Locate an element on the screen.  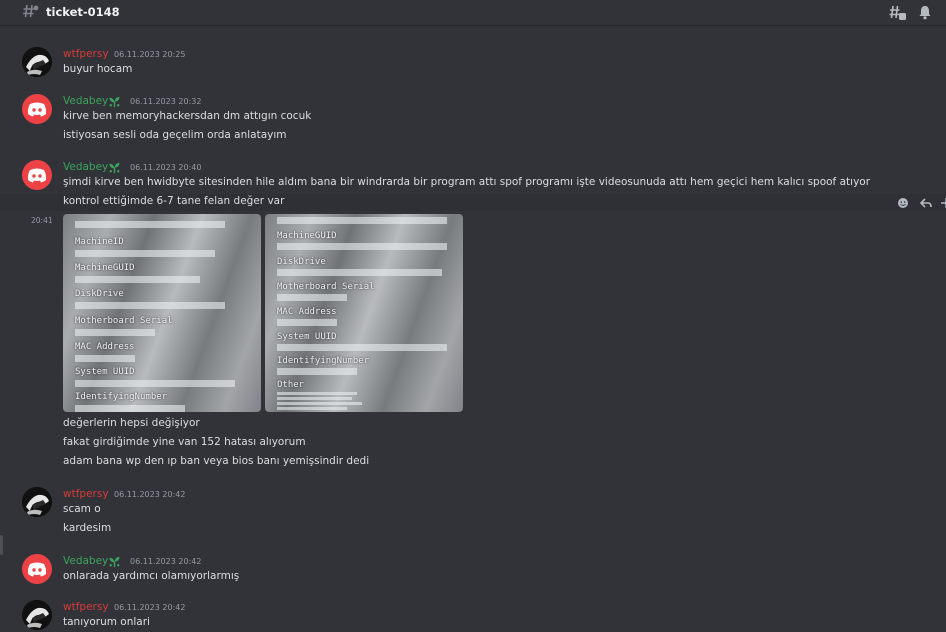
threads-icon is located at coordinates (898, 13).